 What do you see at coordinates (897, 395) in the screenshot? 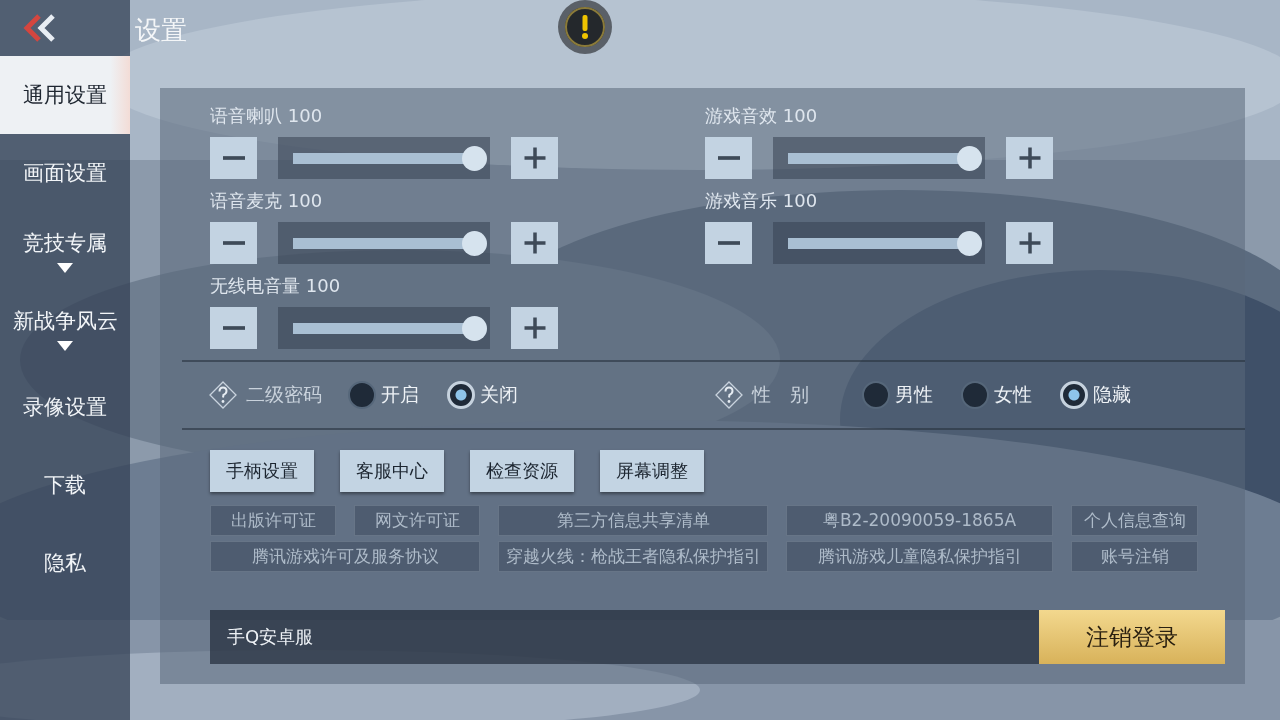
I see `radio-option: 男性` at bounding box center [897, 395].